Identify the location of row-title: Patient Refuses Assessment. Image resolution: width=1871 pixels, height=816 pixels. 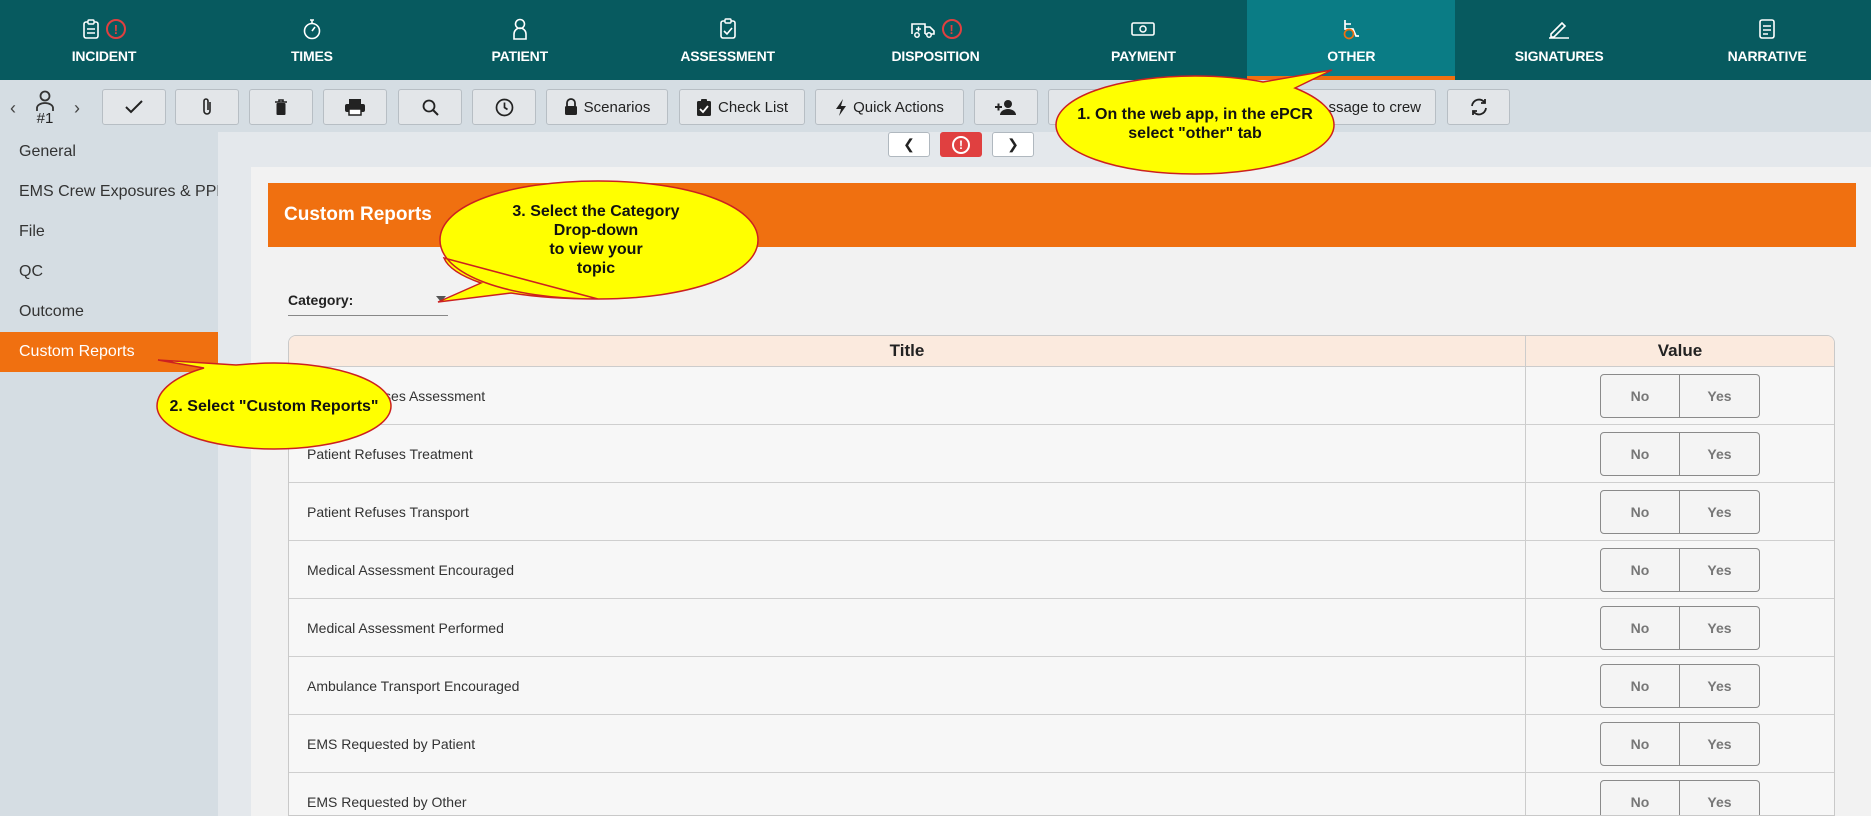
(907, 395).